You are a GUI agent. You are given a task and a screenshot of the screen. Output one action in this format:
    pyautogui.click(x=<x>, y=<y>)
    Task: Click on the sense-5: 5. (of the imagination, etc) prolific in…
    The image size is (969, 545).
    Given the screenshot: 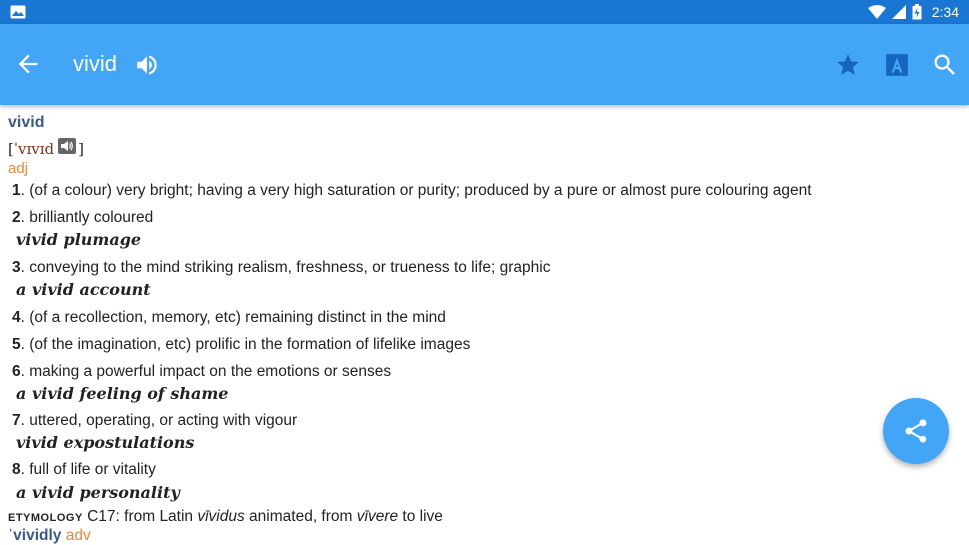 What is the action you would take?
    pyautogui.click(x=241, y=345)
    